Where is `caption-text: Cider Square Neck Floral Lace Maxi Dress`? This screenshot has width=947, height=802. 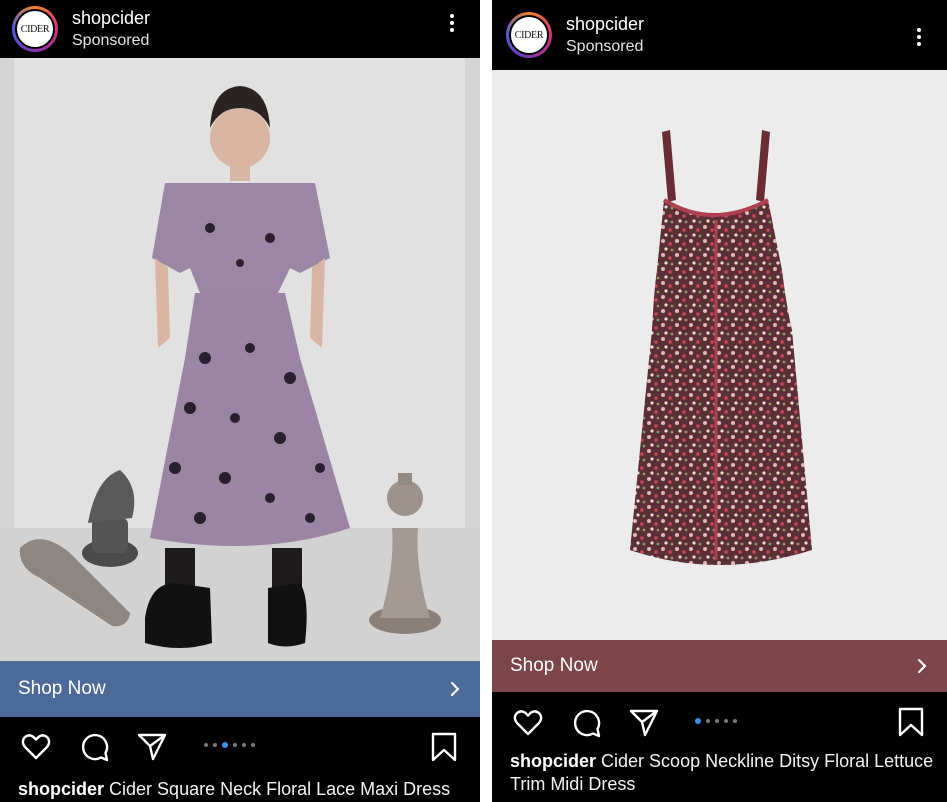 caption-text: Cider Square Neck Floral Lace Maxi Dress is located at coordinates (277, 789).